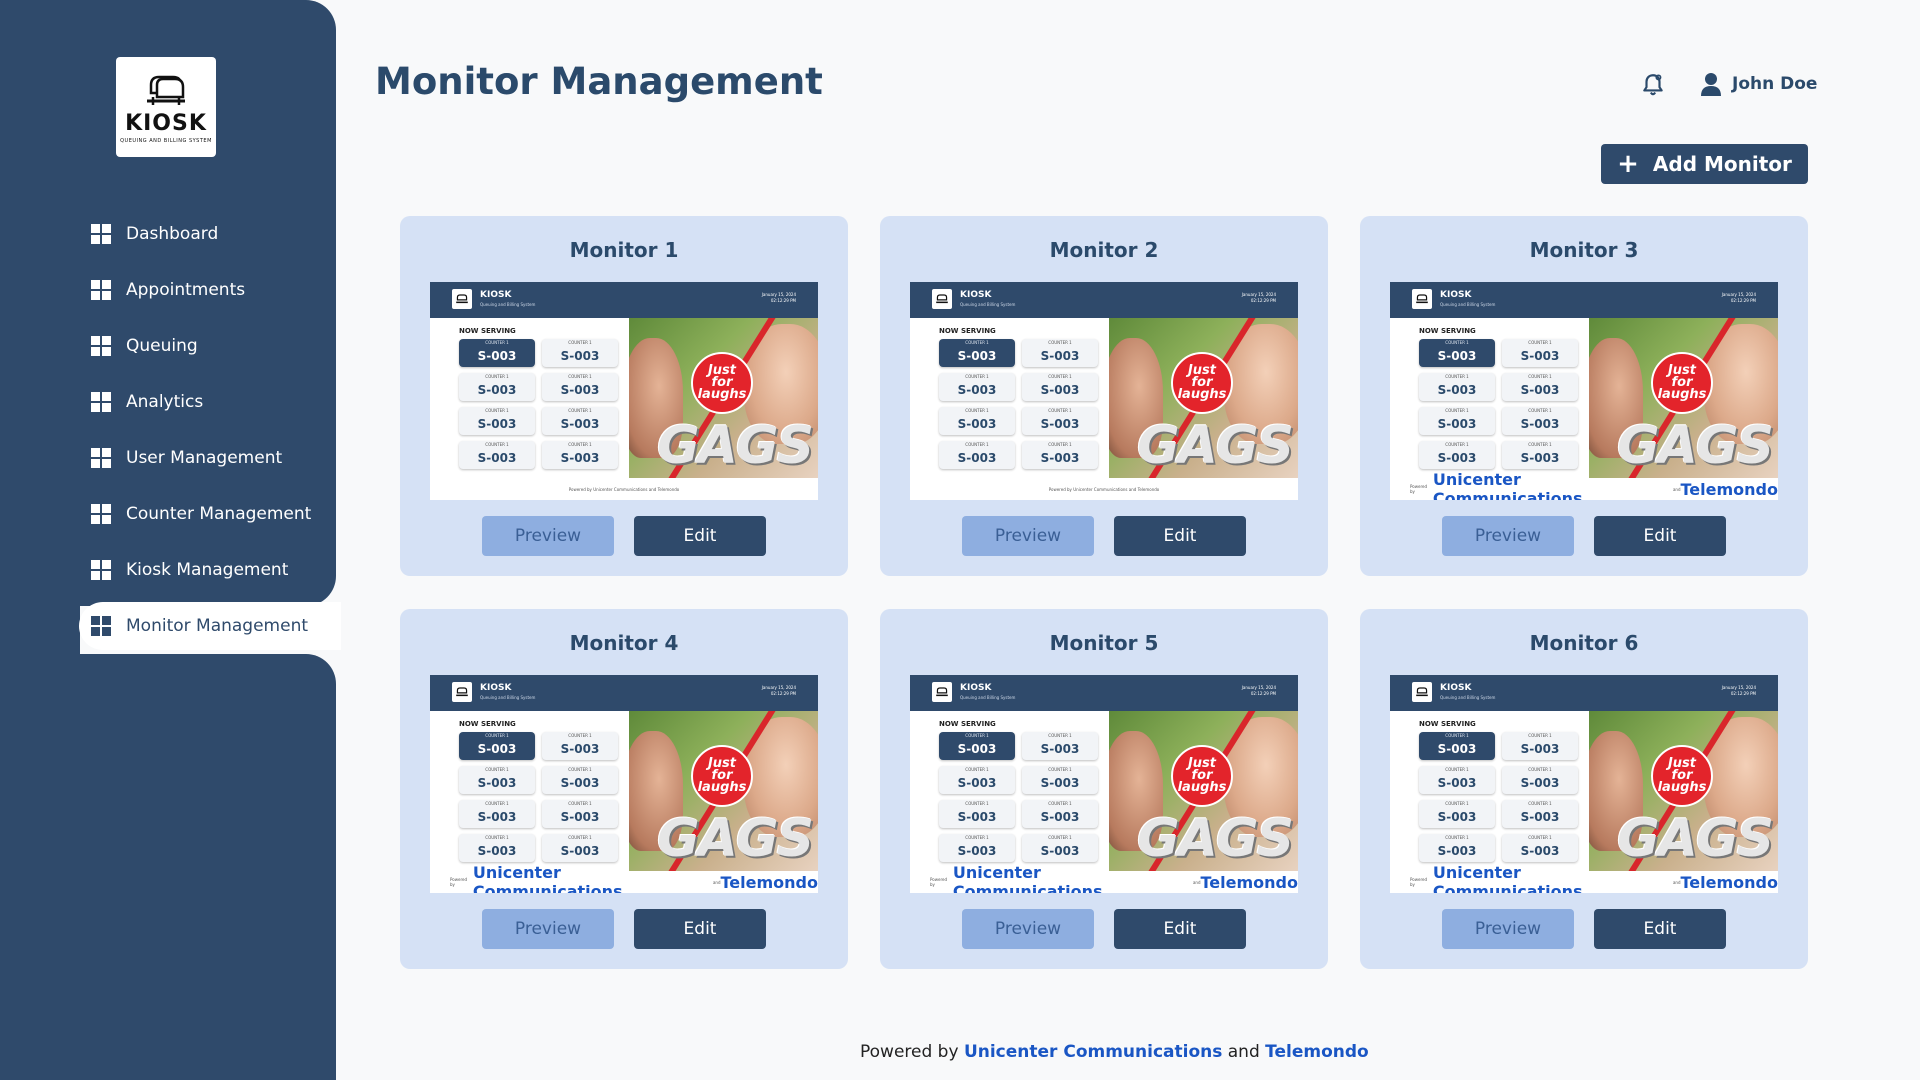 The width and height of the screenshot is (1920, 1080). I want to click on sidebar-item-user-management: User Management, so click(206, 458).